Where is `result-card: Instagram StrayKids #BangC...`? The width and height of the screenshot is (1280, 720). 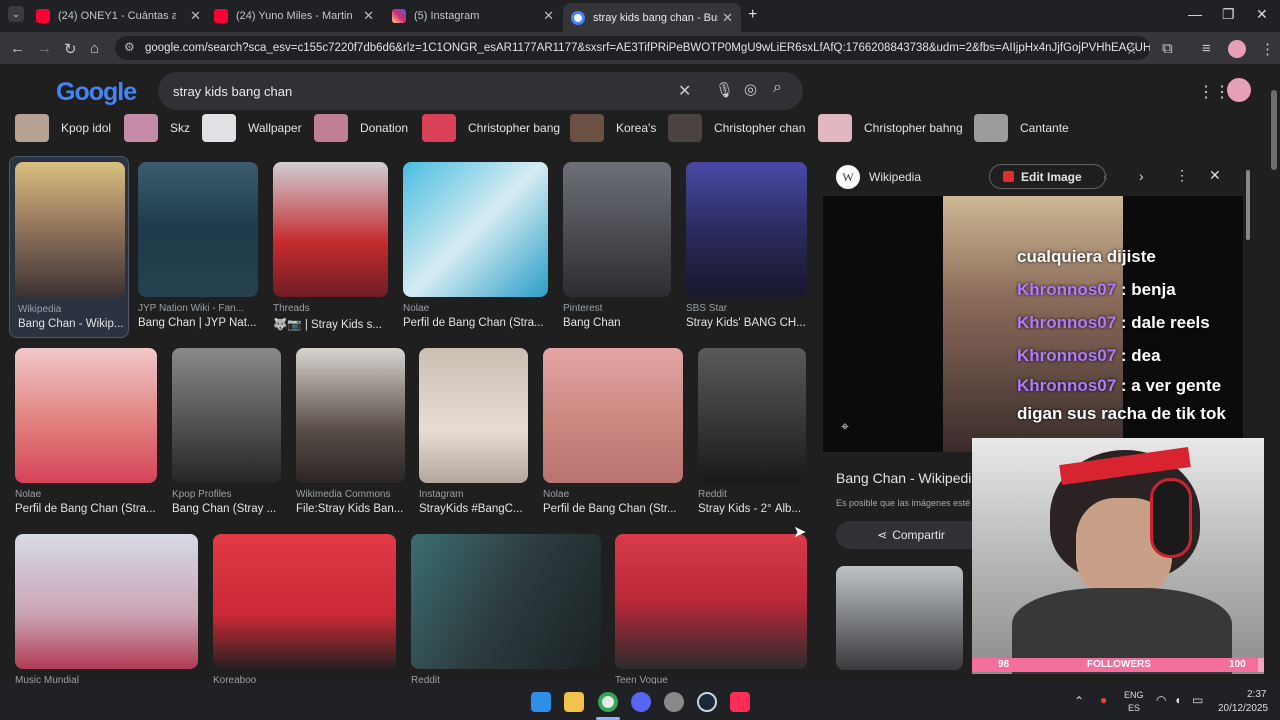 result-card: Instagram StrayKids #BangC... is located at coordinates (473, 433).